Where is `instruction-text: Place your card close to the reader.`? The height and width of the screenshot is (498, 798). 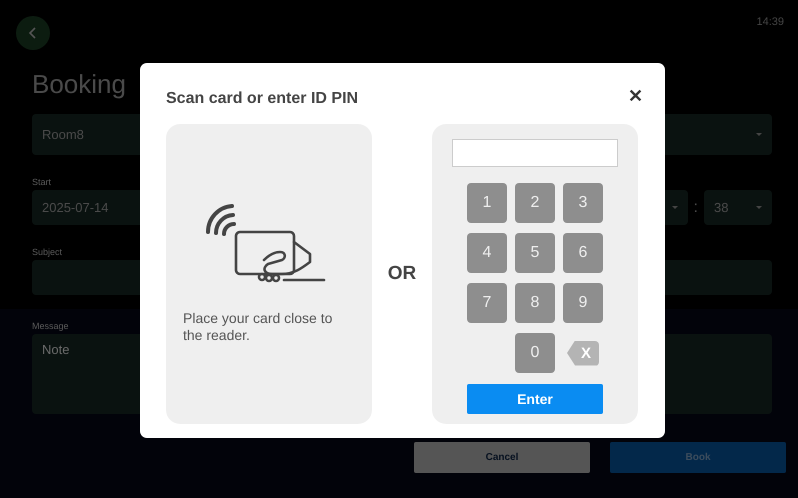
instruction-text: Place your card close to the reader. is located at coordinates (258, 327).